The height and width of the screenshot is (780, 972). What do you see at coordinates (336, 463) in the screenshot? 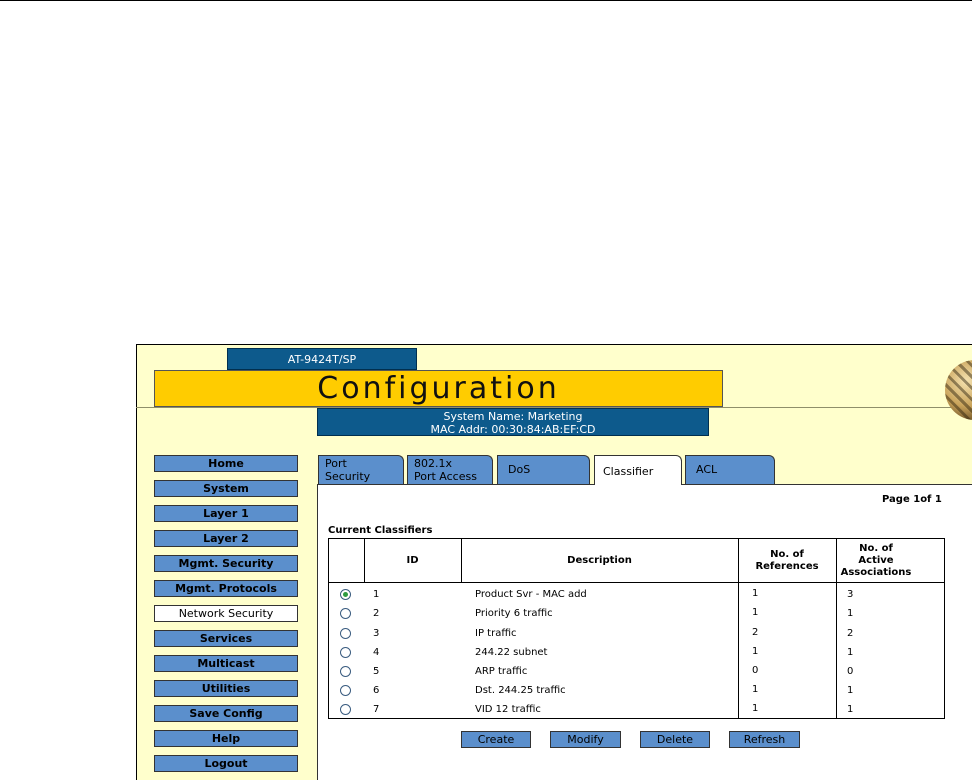
I see `tab-label-line1: Port` at bounding box center [336, 463].